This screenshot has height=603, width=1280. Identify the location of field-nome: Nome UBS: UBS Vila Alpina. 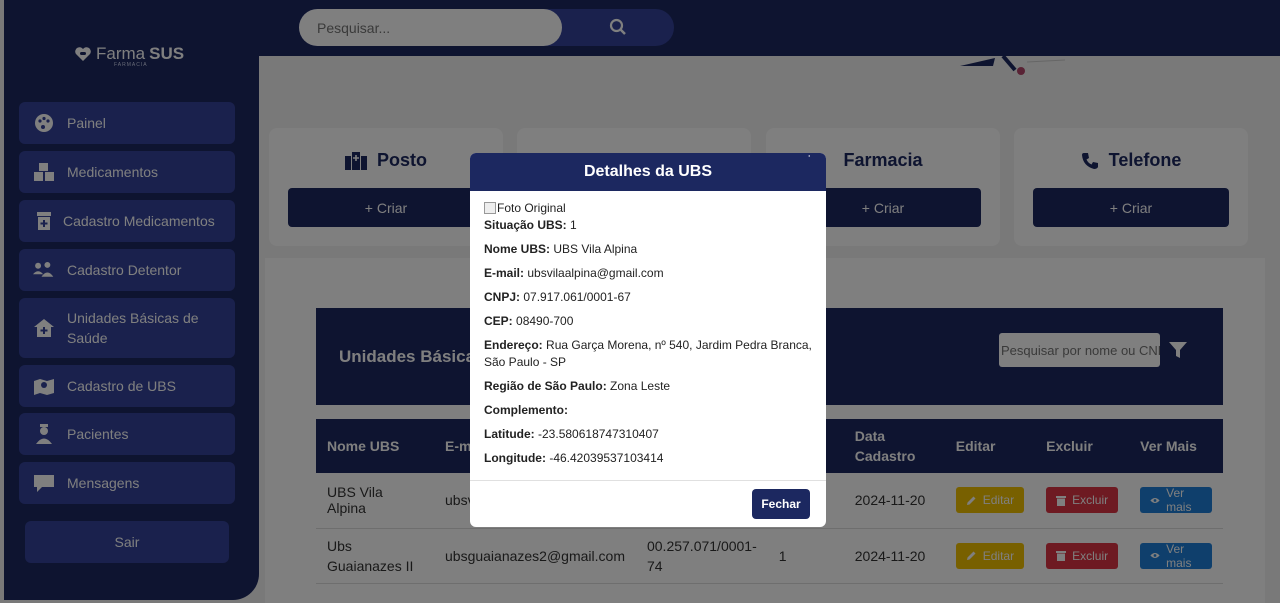
(648, 249).